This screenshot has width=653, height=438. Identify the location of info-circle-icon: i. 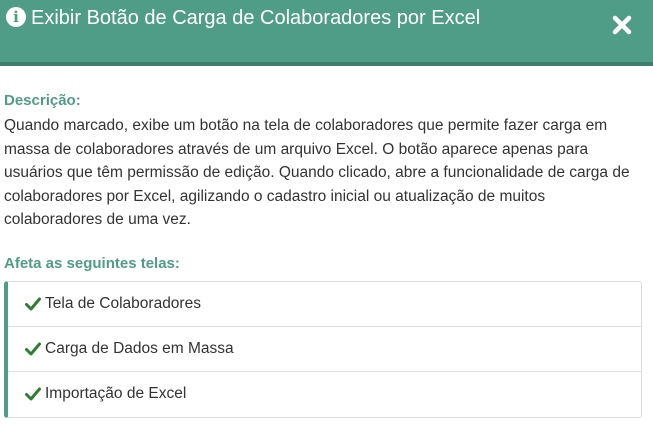
(16, 17).